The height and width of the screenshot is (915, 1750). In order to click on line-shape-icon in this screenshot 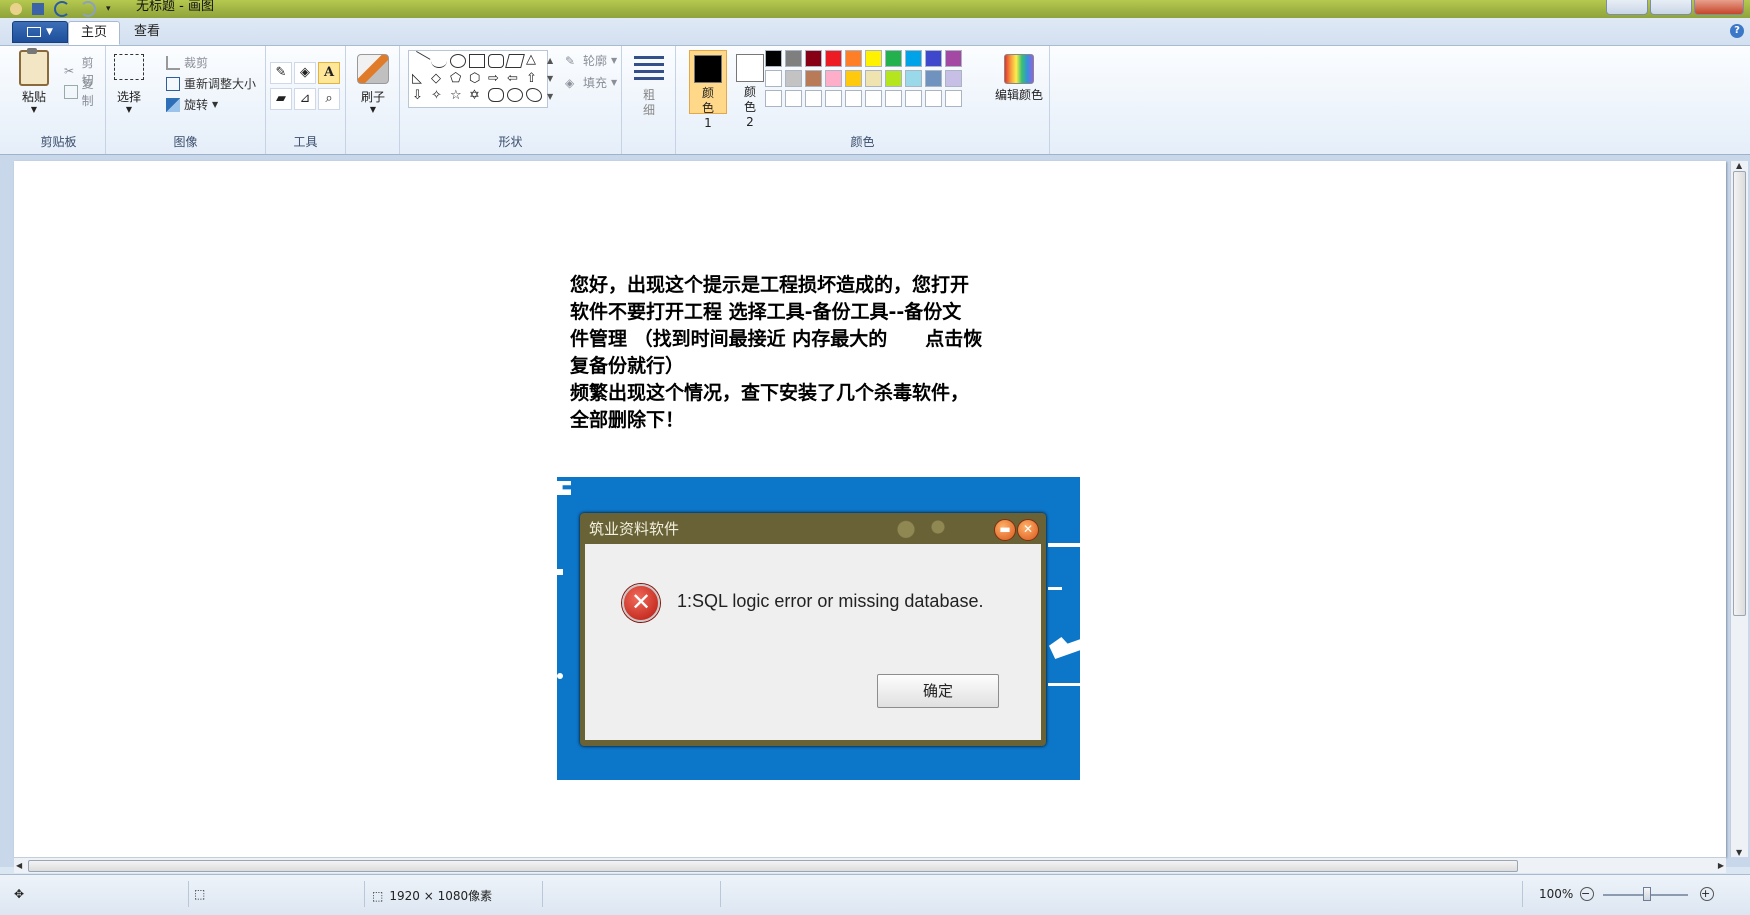, I will do `click(420, 61)`.